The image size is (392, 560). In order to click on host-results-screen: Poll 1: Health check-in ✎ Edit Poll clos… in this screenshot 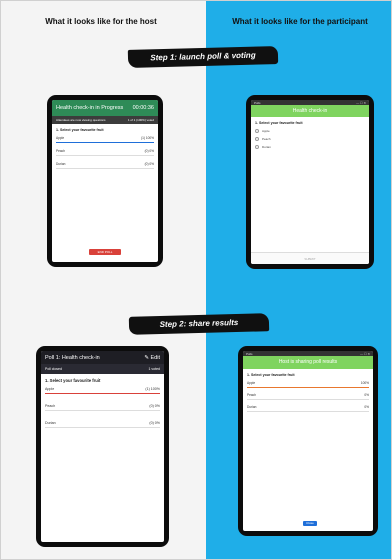, I will do `click(102, 446)`.